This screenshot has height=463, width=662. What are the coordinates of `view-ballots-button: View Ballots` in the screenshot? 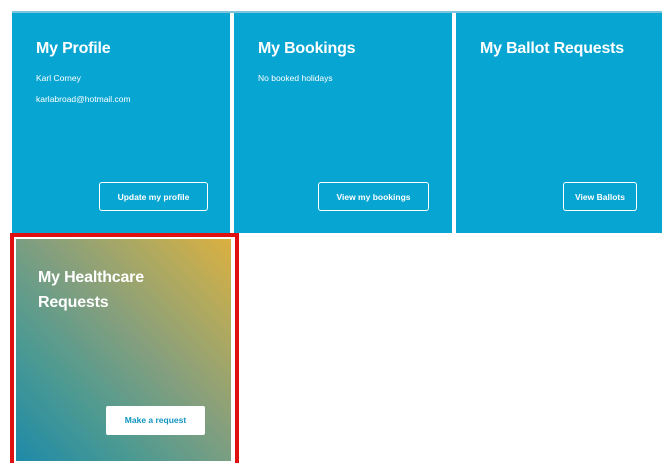 It's located at (600, 196).